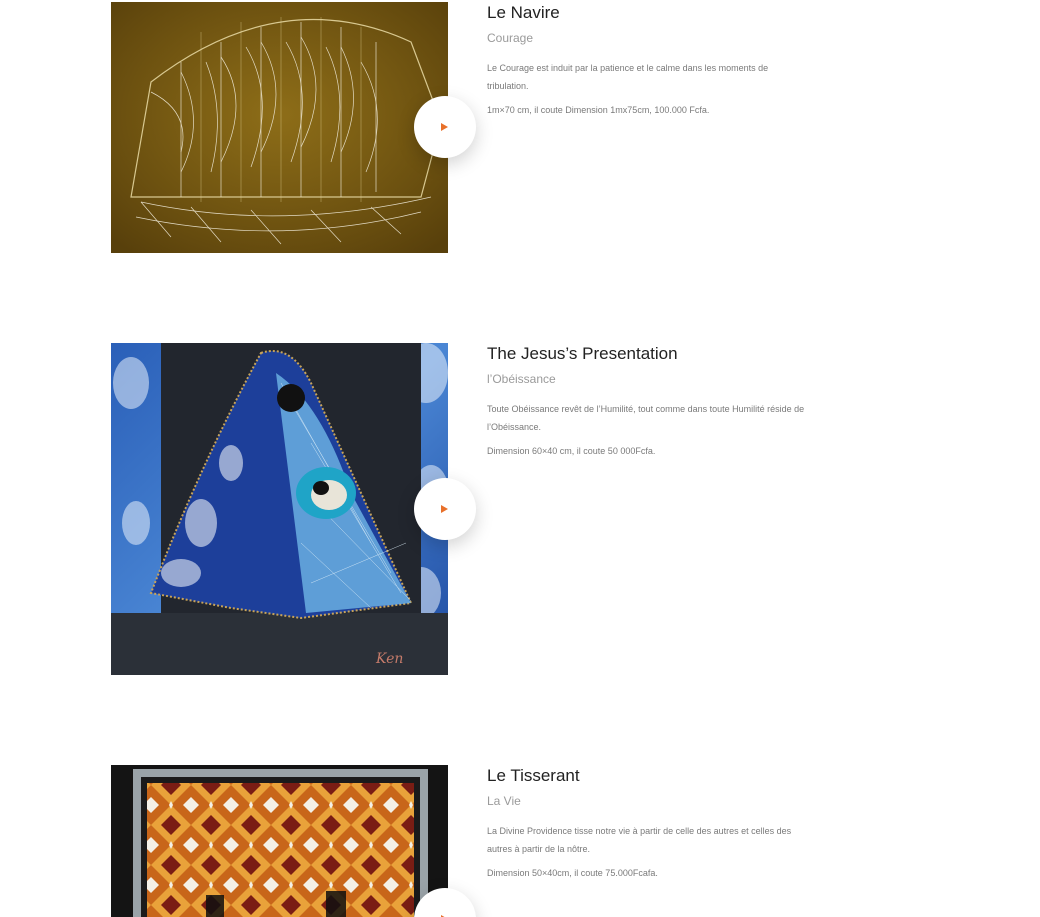 This screenshot has height=917, width=1040. Describe the element at coordinates (279, 127) in the screenshot. I see `artwork-image-ship` at that location.